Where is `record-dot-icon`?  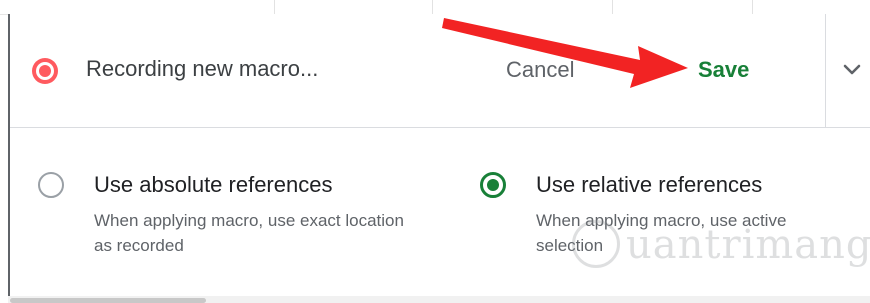 record-dot-icon is located at coordinates (45, 71).